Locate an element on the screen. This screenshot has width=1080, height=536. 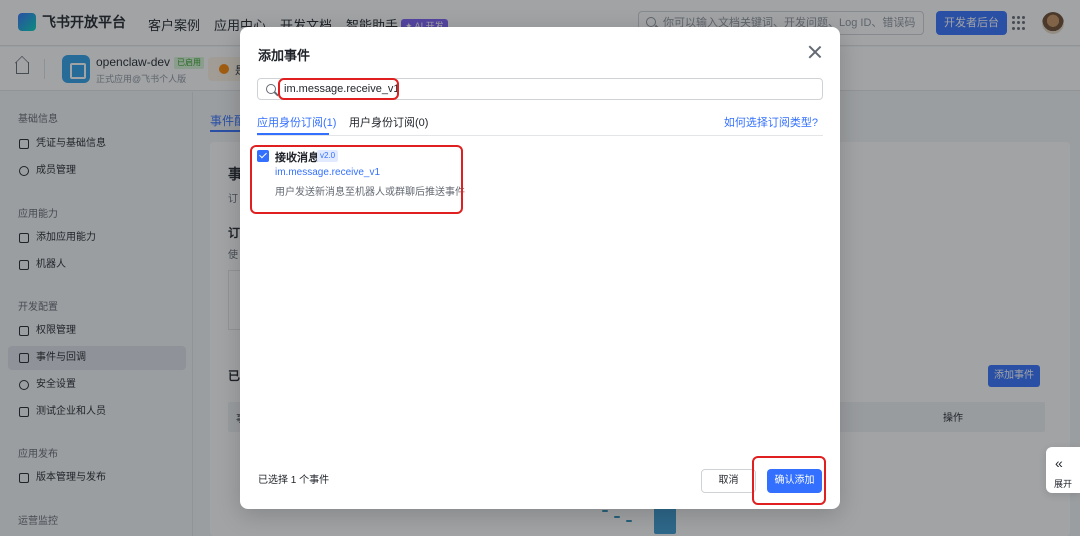
event-search-input is located at coordinates (544, 89).